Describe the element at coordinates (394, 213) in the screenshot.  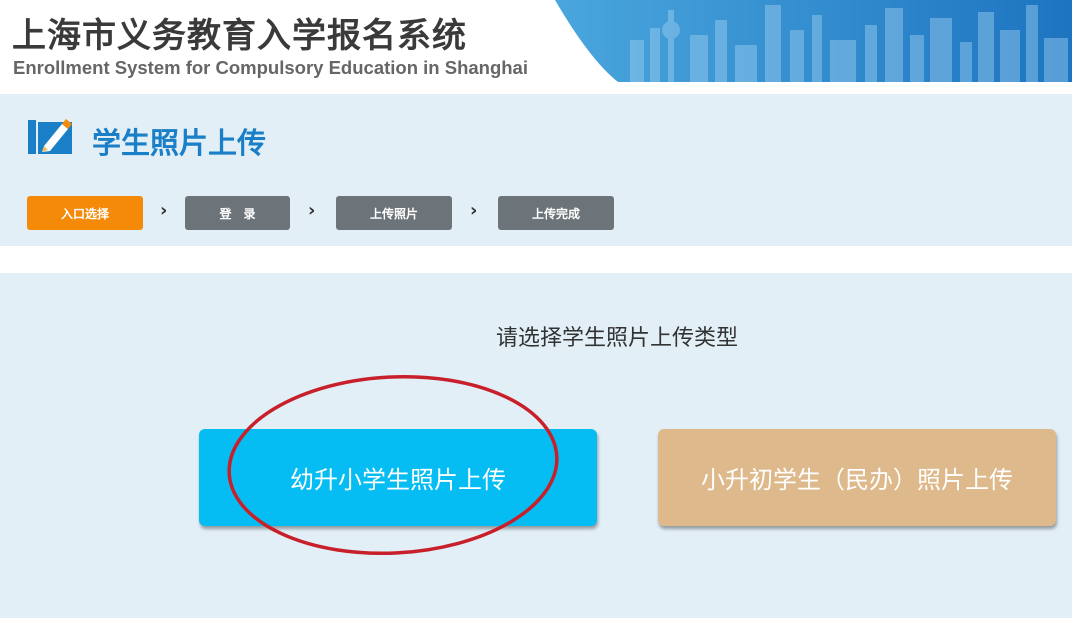
I see `step-upload-photo: 上传照片` at that location.